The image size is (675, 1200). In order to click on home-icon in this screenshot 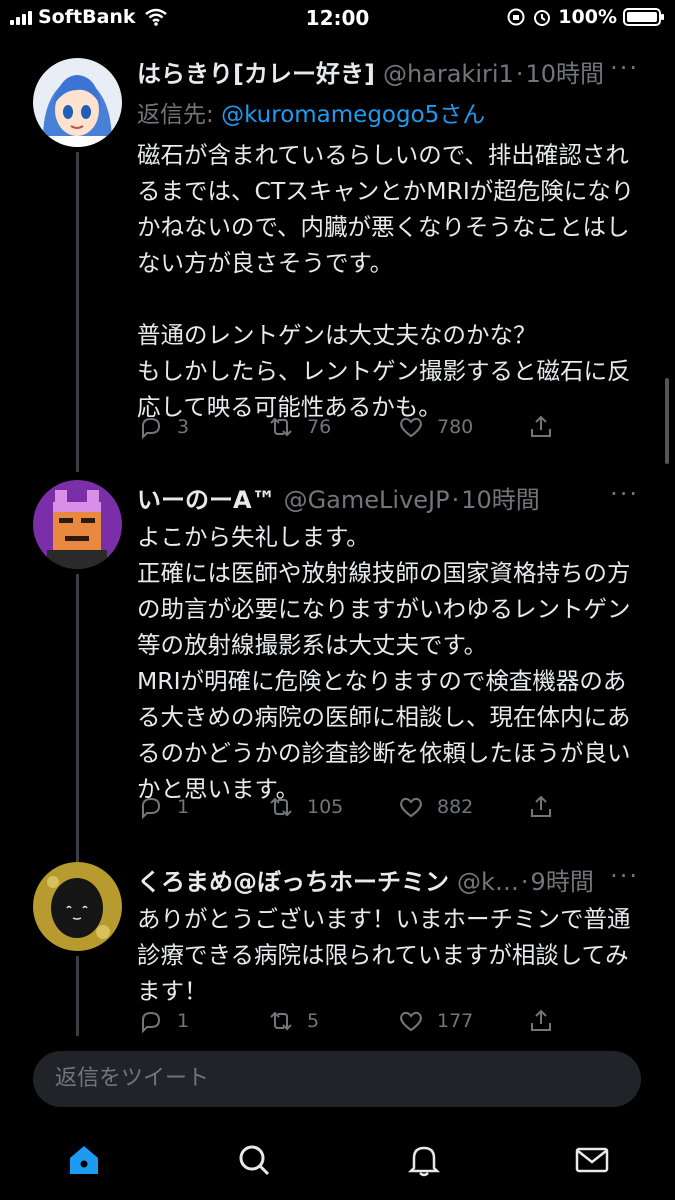, I will do `click(84, 1160)`.